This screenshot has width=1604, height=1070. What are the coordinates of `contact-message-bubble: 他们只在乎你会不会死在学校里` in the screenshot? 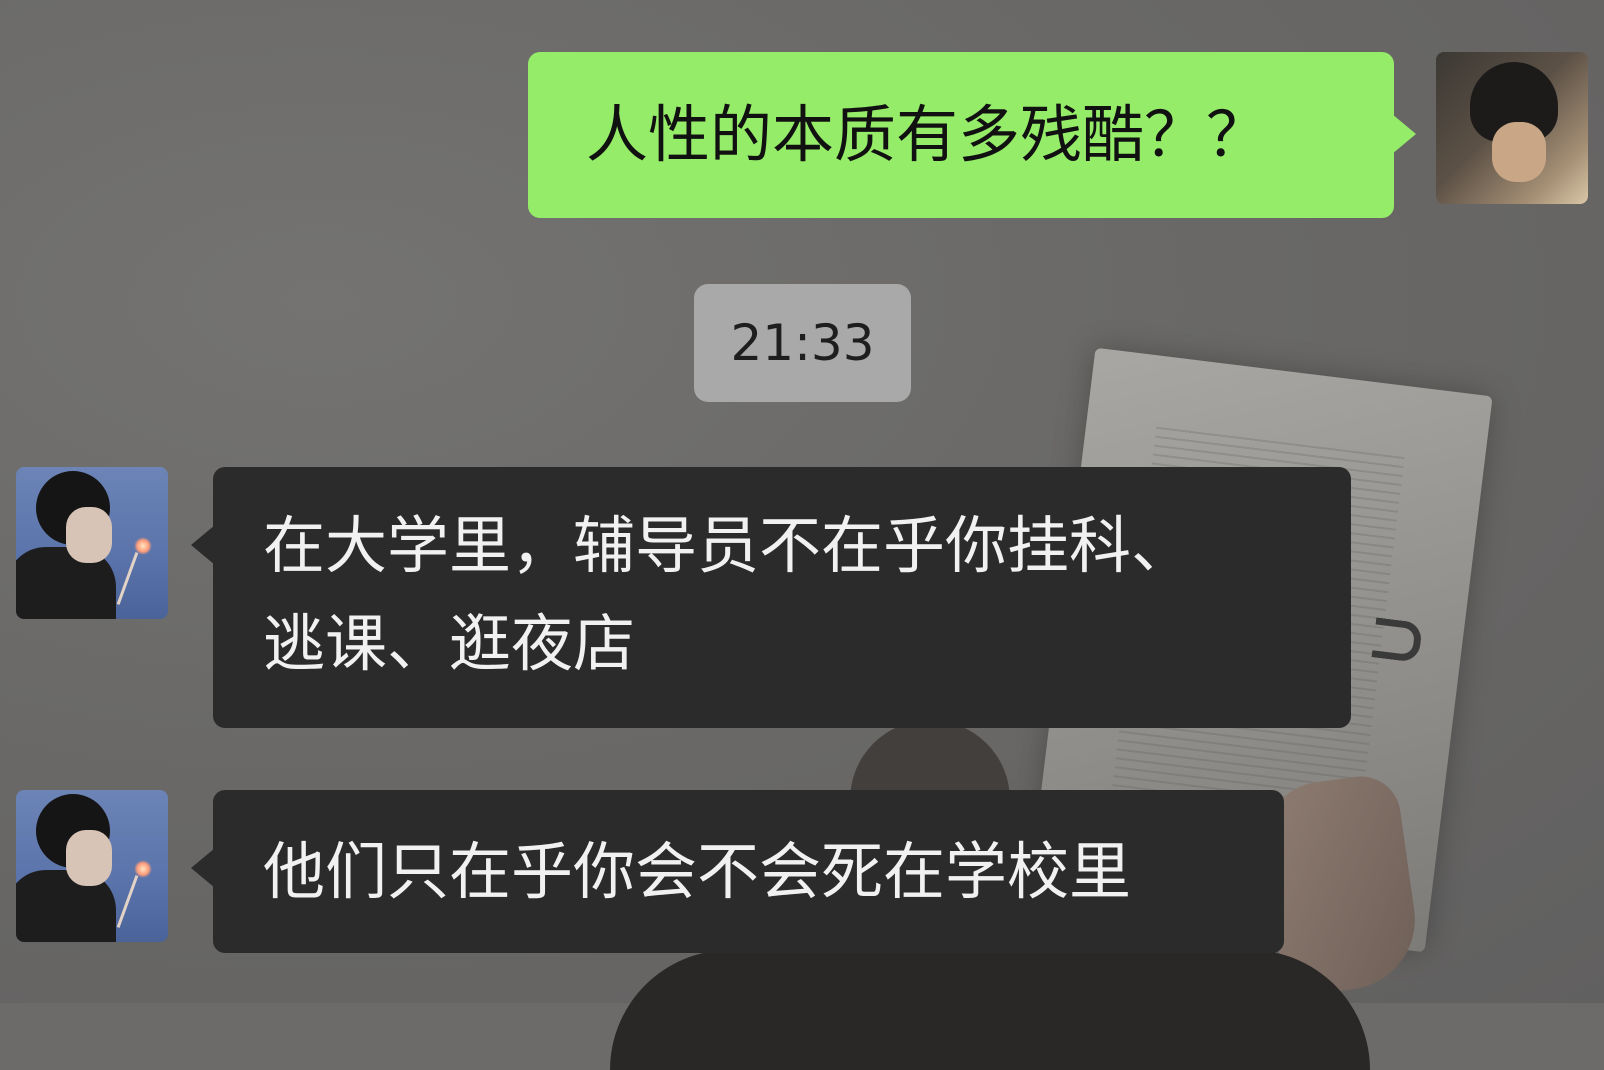 It's located at (737, 871).